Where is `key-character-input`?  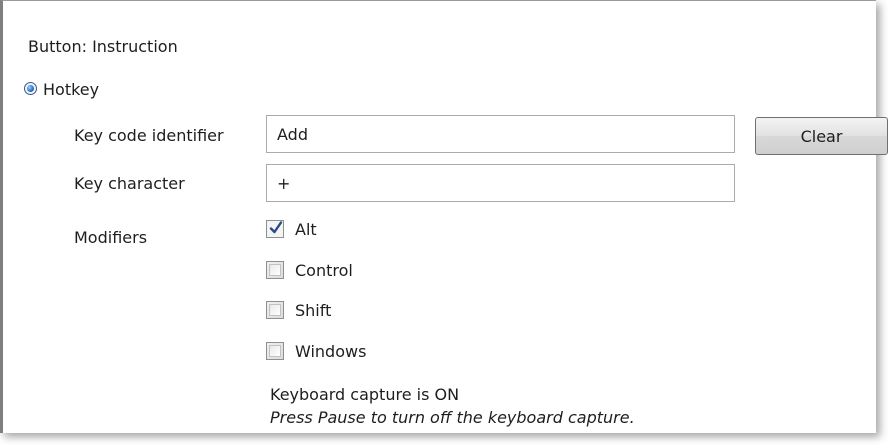 key-character-input is located at coordinates (500, 183).